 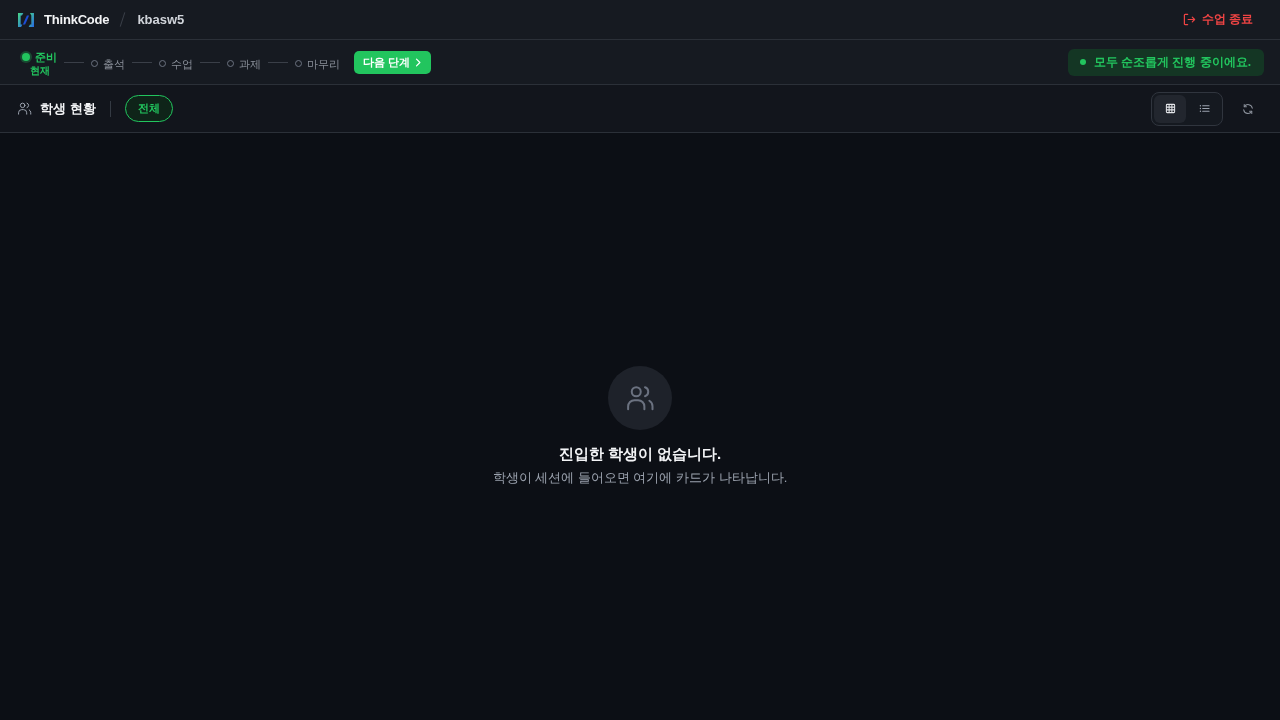 What do you see at coordinates (182, 63) in the screenshot?
I see `step-label: 수업` at bounding box center [182, 63].